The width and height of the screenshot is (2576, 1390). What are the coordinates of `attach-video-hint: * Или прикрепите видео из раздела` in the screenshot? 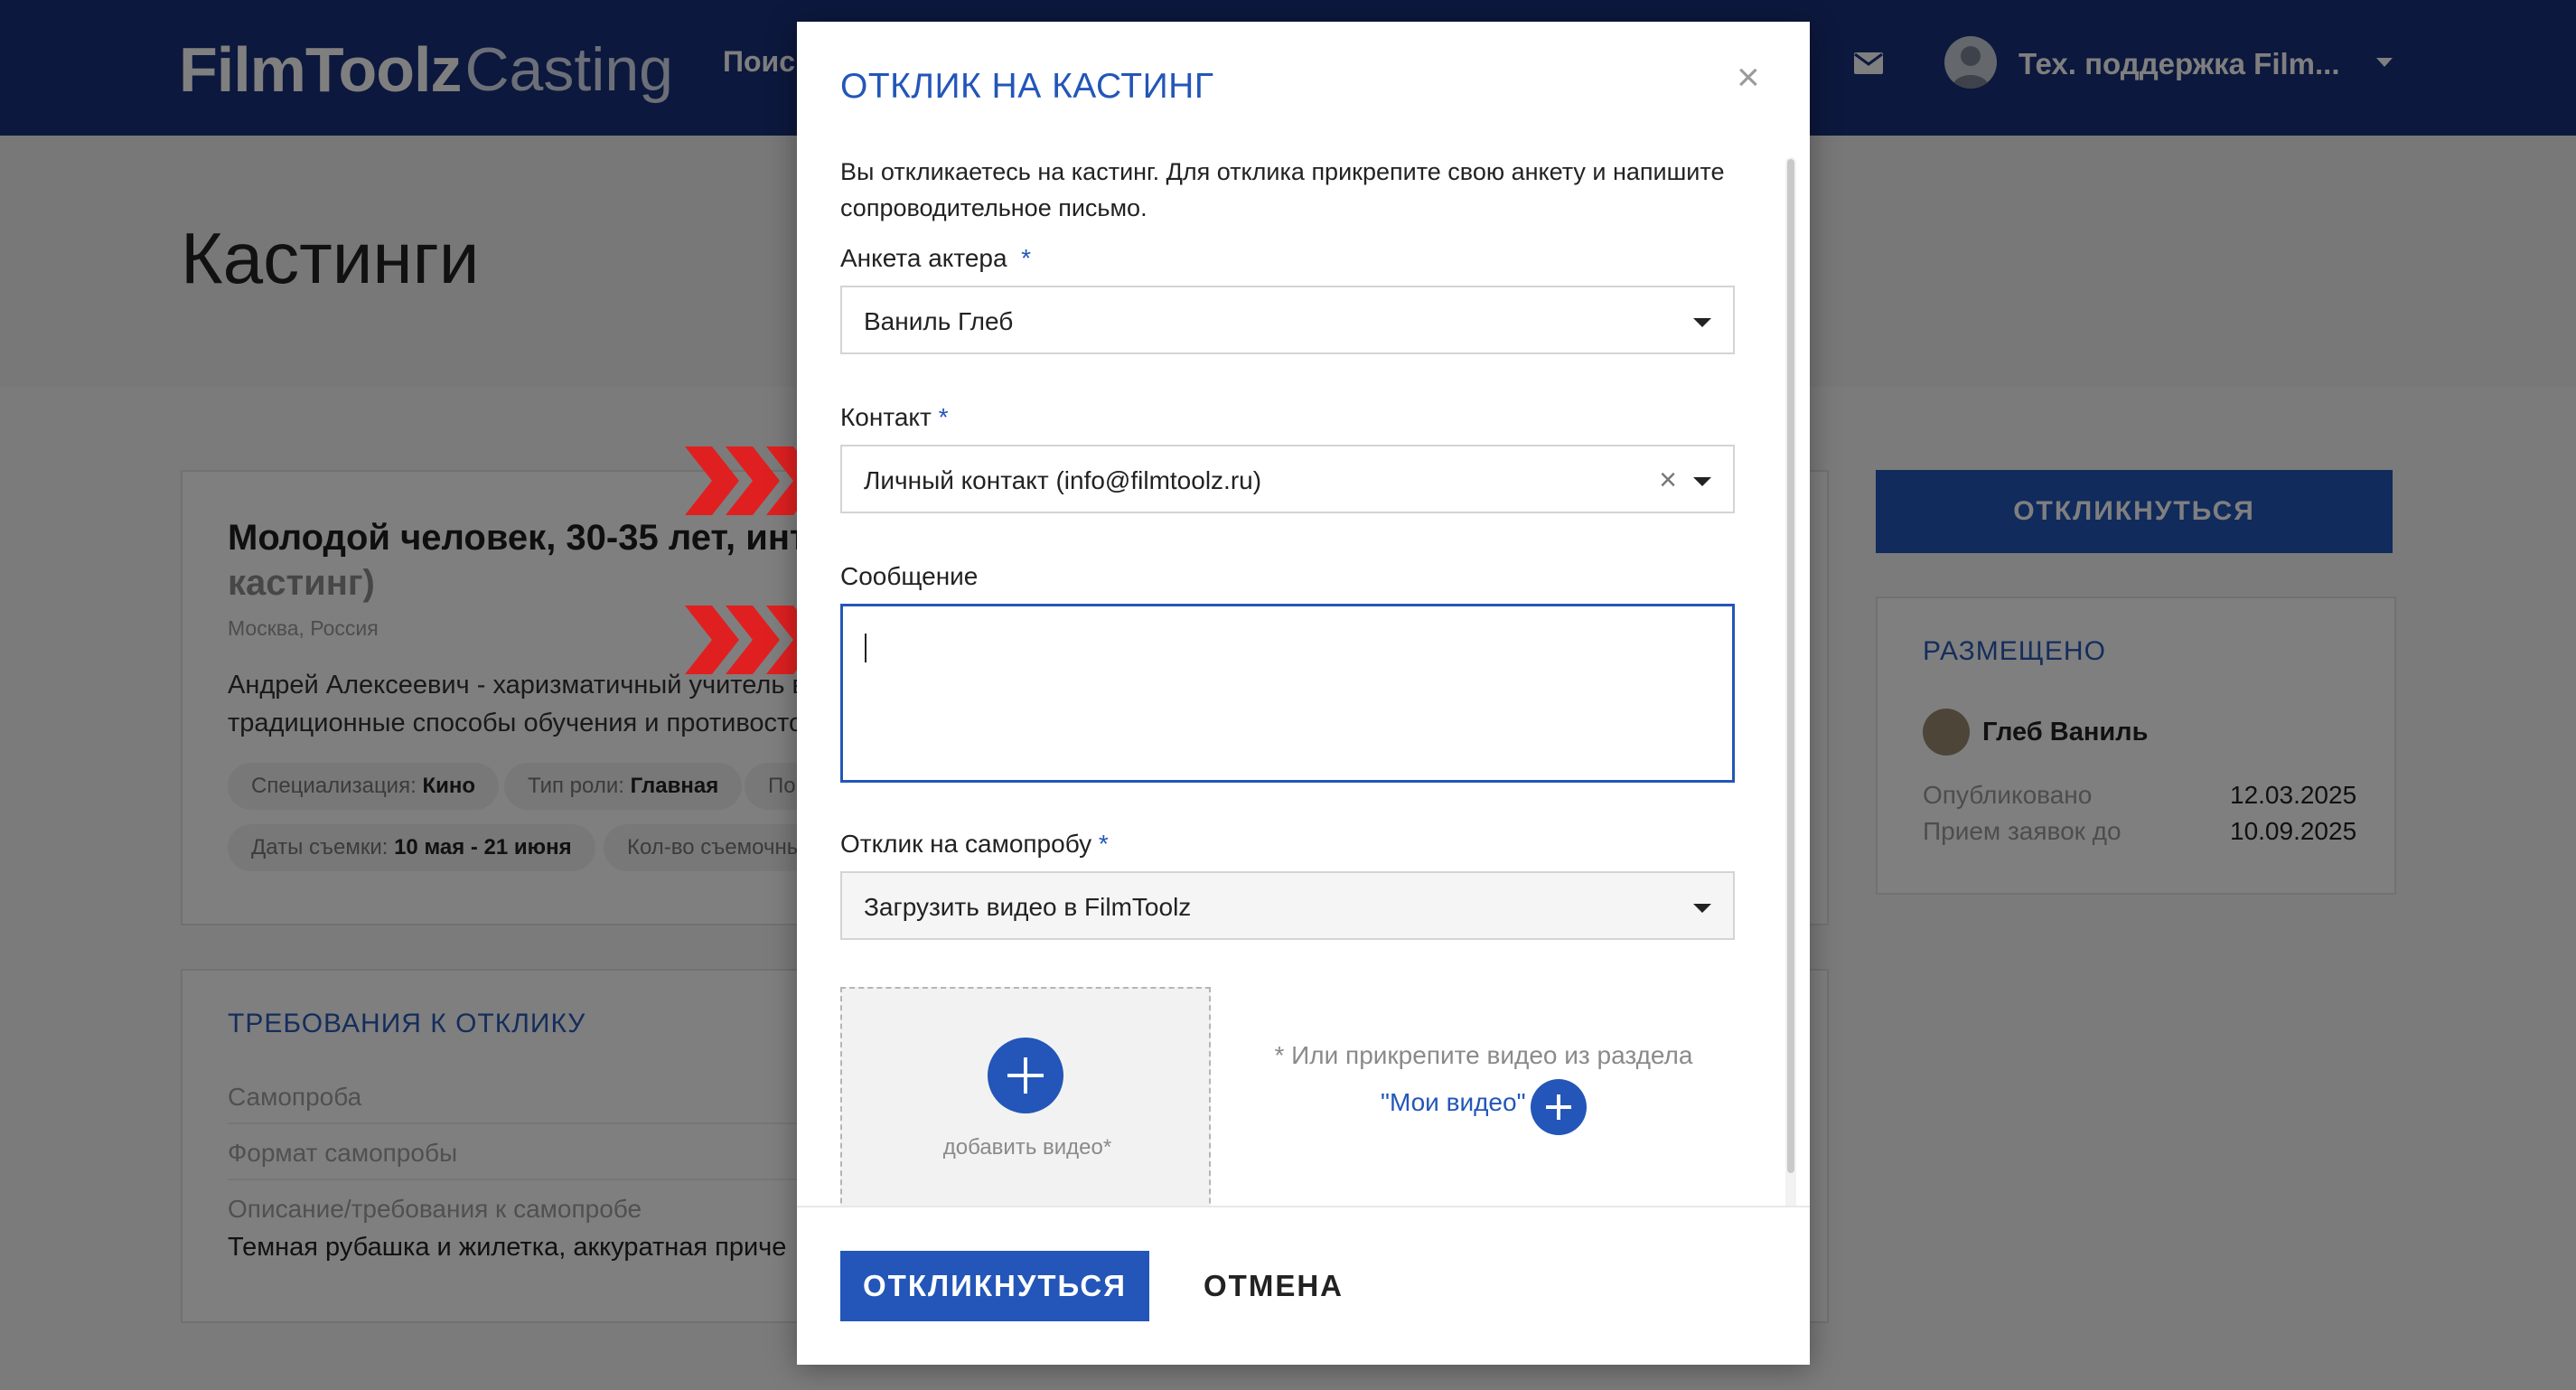 It's located at (1483, 1055).